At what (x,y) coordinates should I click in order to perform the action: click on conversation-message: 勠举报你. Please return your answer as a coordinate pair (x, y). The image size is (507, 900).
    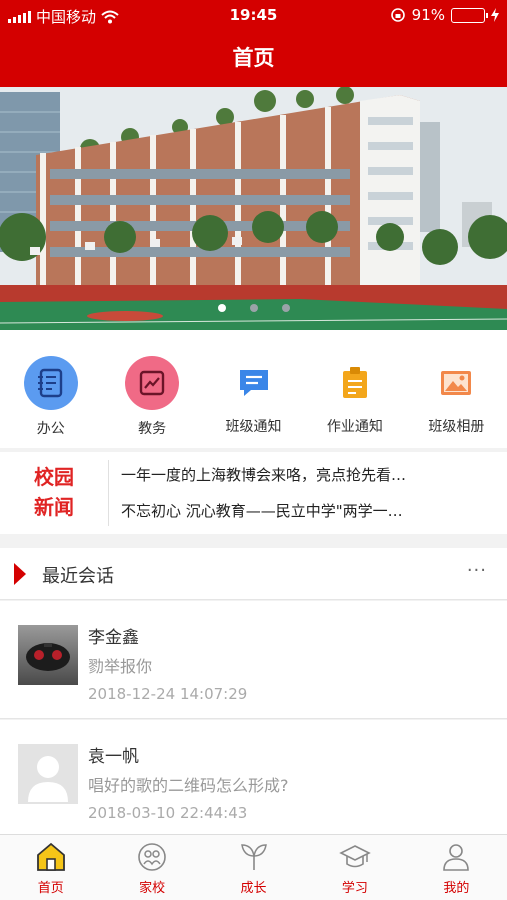
    Looking at the image, I should click on (120, 666).